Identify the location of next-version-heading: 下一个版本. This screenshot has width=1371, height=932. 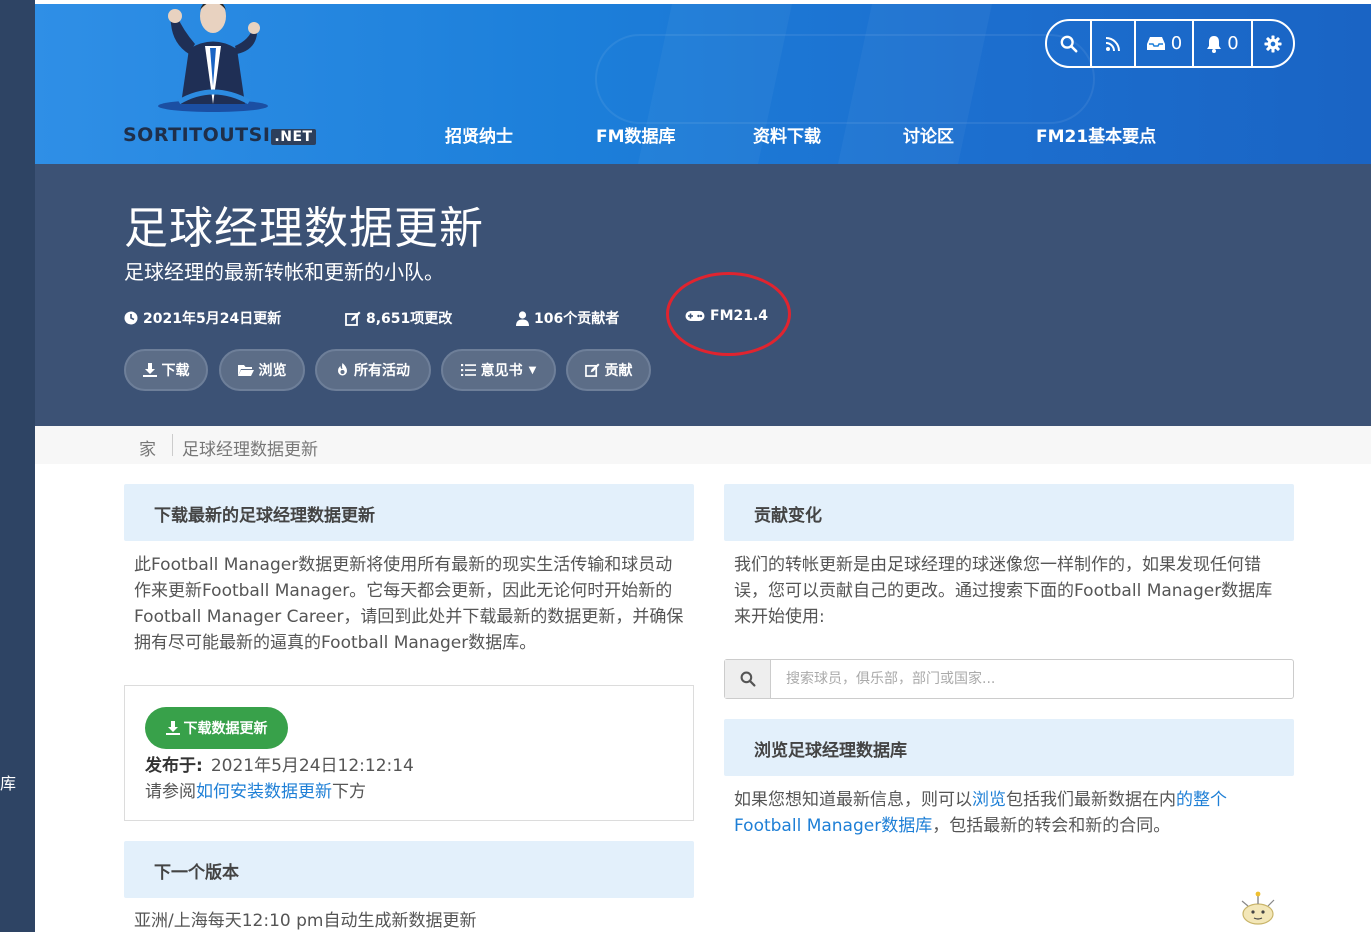
(409, 869).